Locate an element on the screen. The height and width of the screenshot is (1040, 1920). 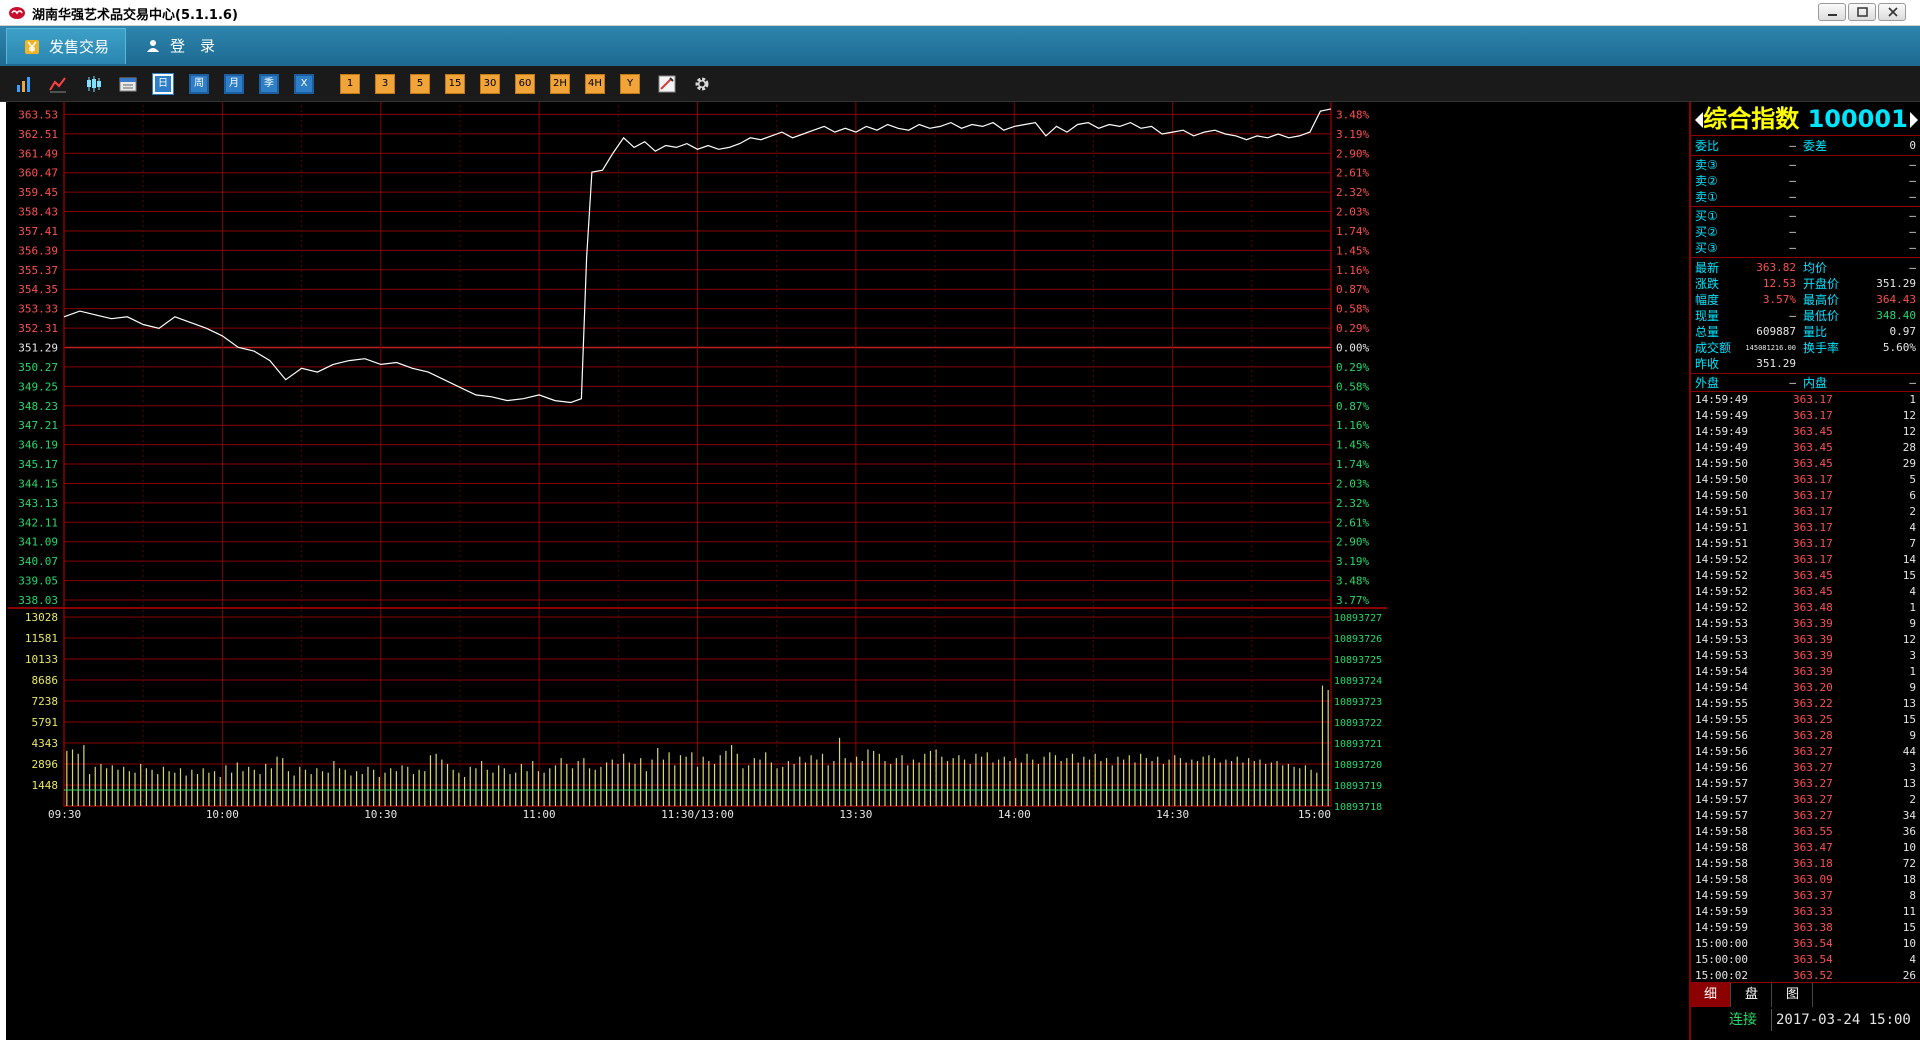
period-season-button: 季 is located at coordinates (269, 84).